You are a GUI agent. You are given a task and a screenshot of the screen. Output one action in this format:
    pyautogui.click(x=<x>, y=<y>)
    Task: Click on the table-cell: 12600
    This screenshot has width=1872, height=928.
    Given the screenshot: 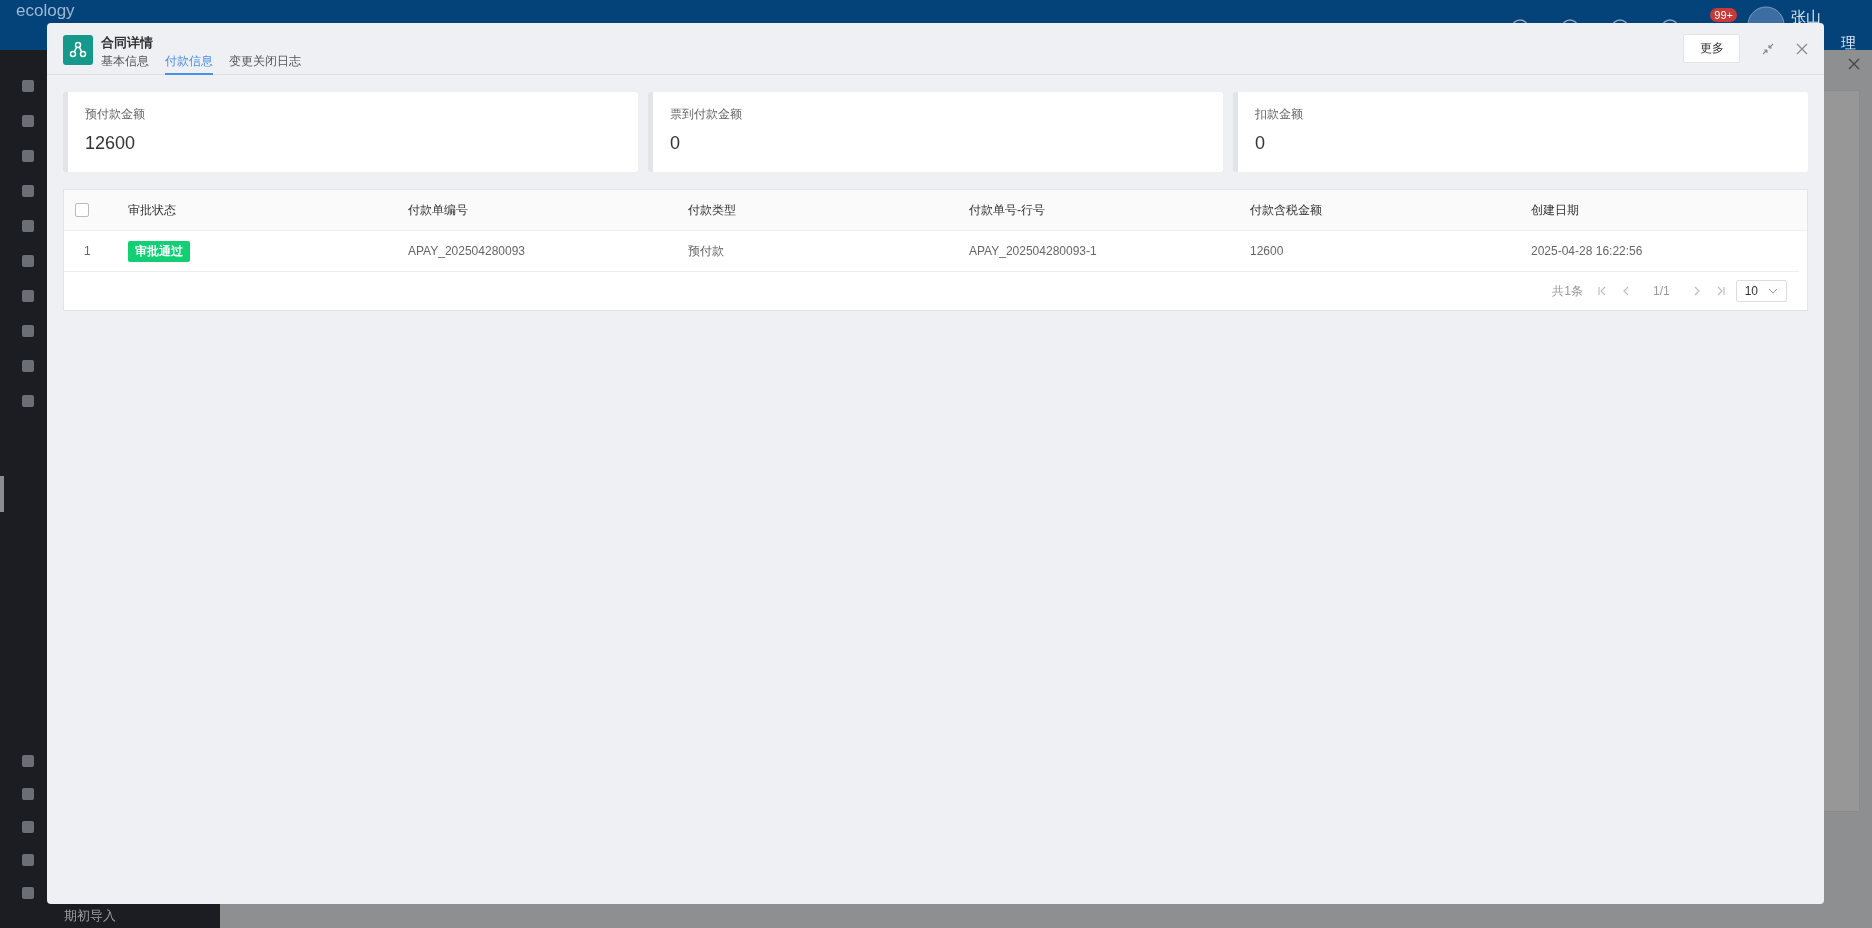 What is the action you would take?
    pyautogui.click(x=1267, y=251)
    